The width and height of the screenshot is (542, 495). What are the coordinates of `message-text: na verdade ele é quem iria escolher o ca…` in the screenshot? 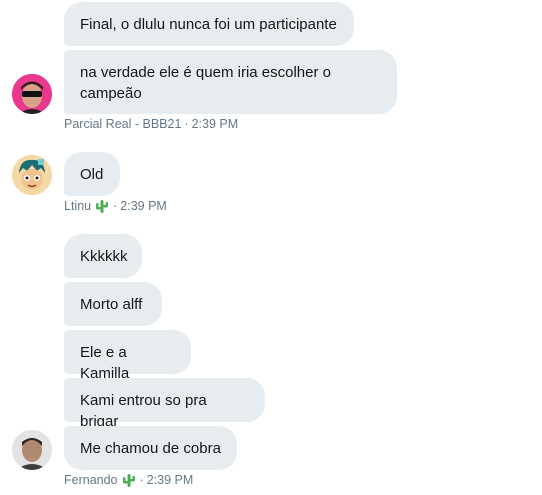 It's located at (205, 83).